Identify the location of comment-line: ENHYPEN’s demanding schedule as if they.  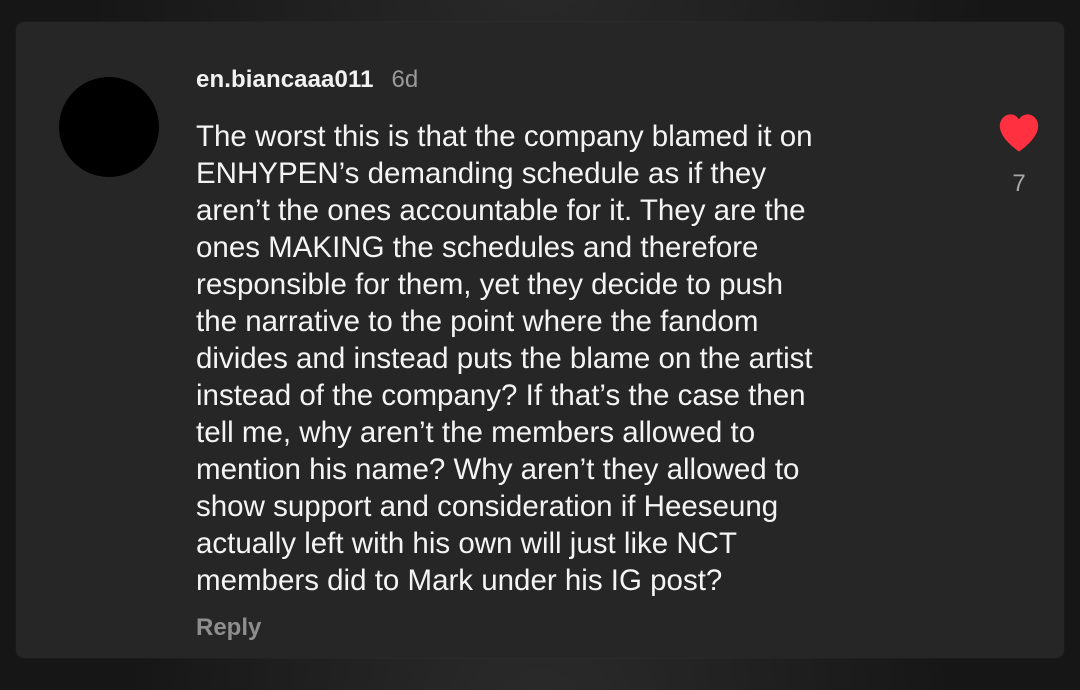
(481, 173).